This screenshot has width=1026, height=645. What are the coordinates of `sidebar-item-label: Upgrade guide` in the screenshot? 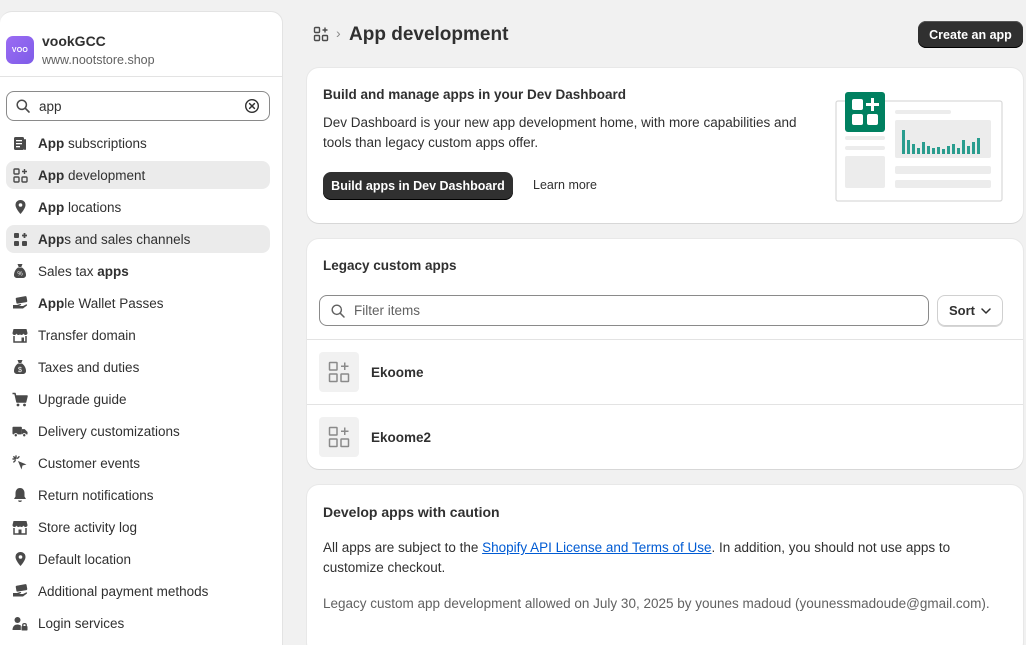 It's located at (82, 399).